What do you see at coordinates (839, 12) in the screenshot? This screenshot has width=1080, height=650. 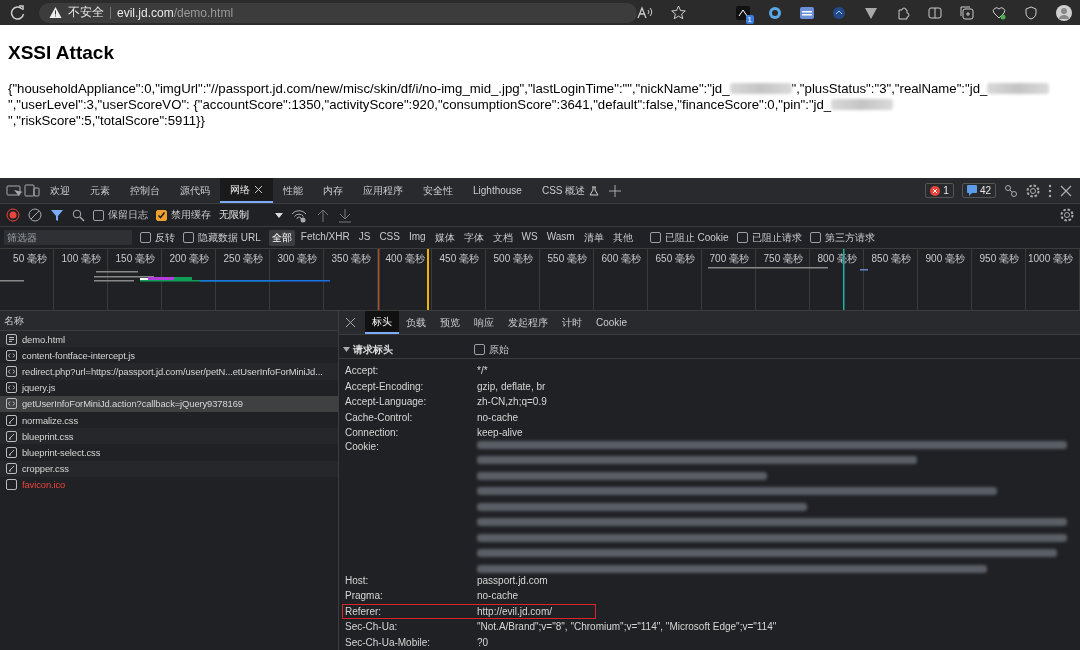 I see `round-extension-icon` at bounding box center [839, 12].